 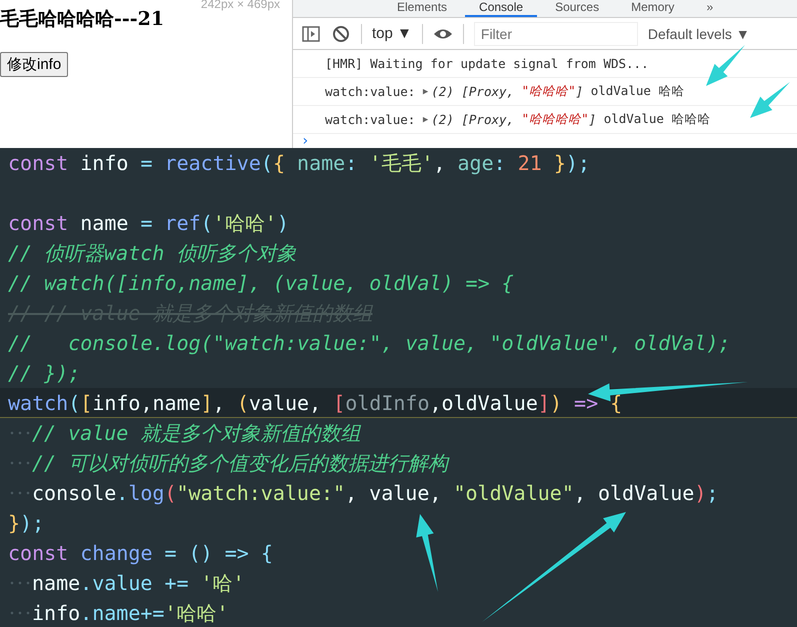 What do you see at coordinates (556, 34) in the screenshot?
I see `filter-field: Filter` at bounding box center [556, 34].